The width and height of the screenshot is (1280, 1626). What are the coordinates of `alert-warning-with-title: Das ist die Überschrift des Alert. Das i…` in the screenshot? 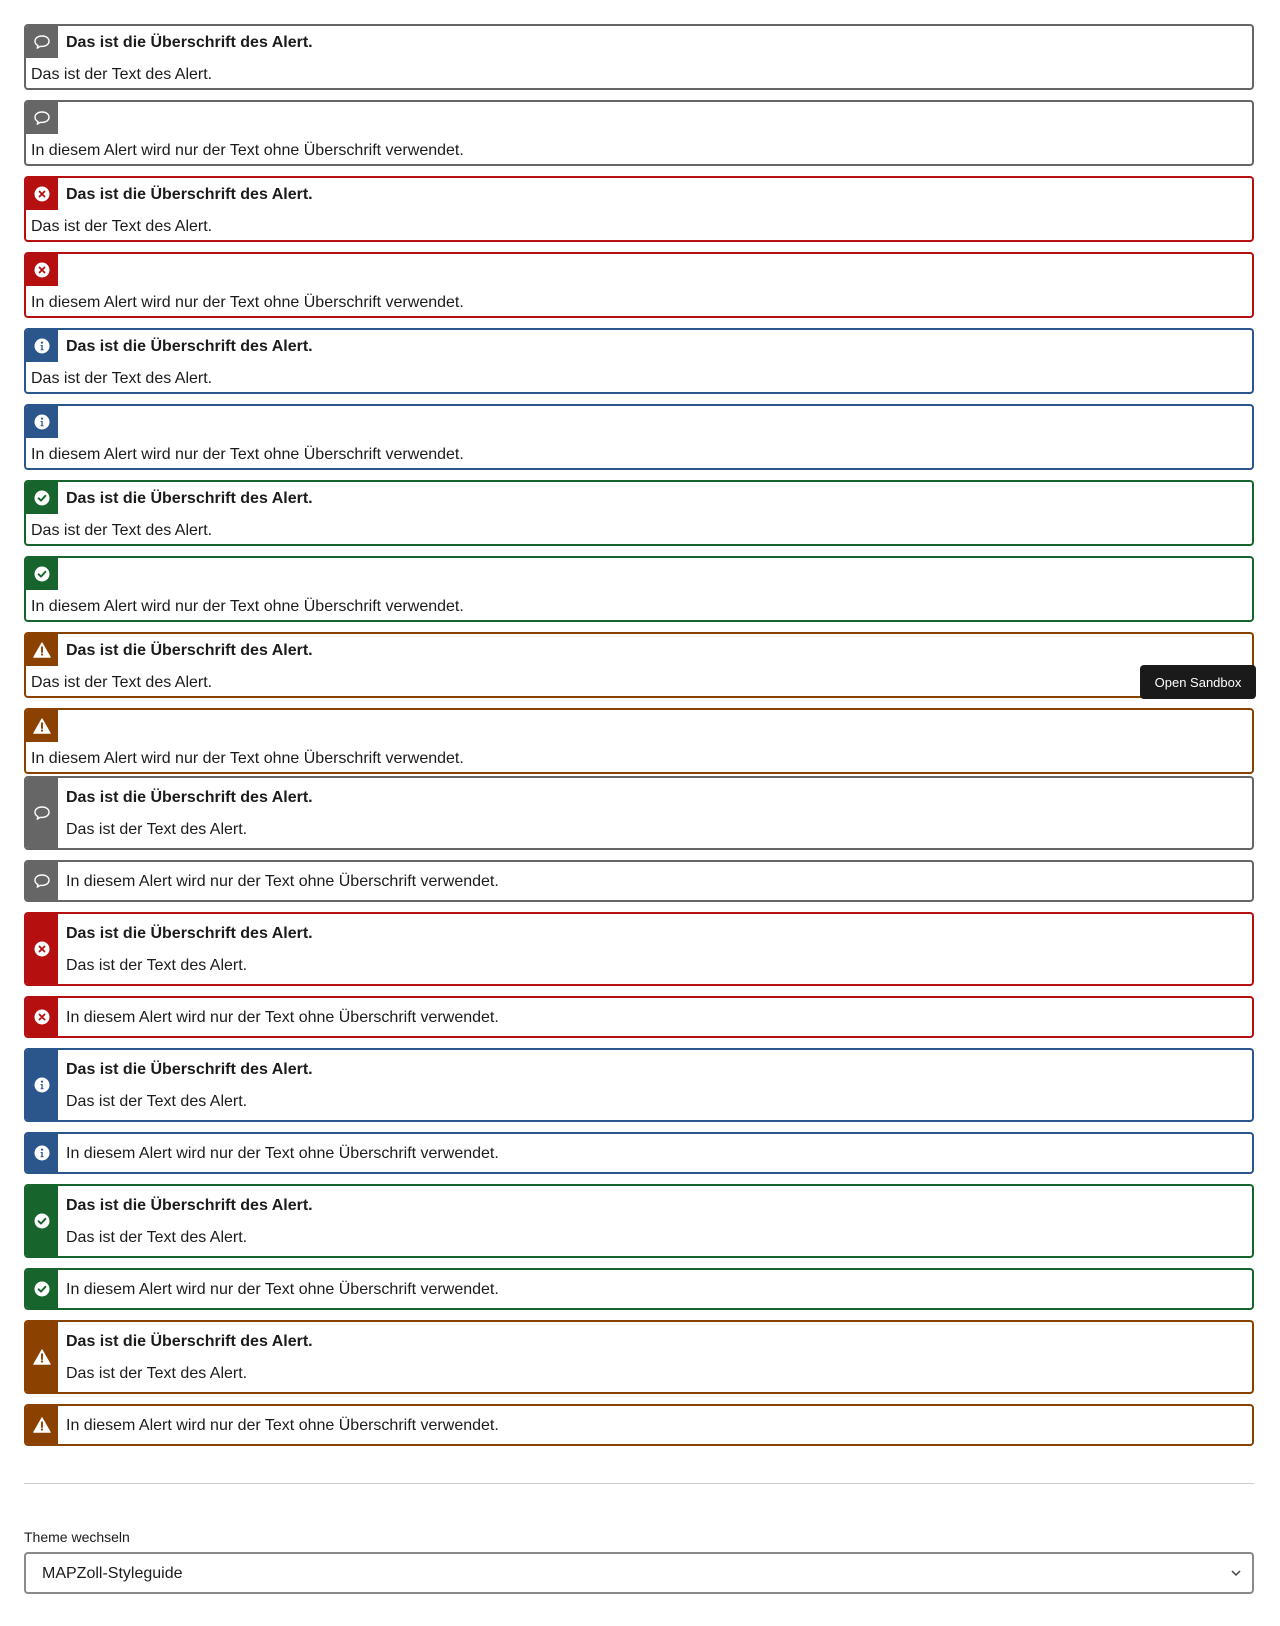 It's located at (639, 665).